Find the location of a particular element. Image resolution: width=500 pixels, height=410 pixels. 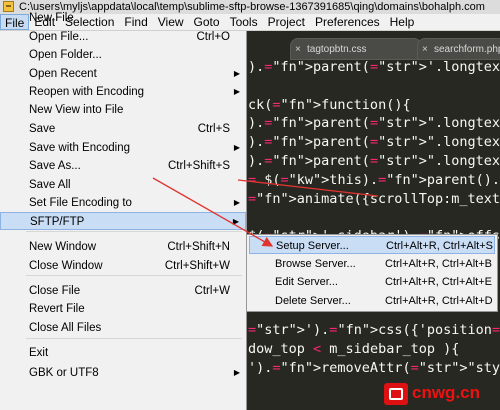

menu-item-shortcut: Ctrl+Alt+R, Ctrl+Alt+D is located at coordinates (439, 300).